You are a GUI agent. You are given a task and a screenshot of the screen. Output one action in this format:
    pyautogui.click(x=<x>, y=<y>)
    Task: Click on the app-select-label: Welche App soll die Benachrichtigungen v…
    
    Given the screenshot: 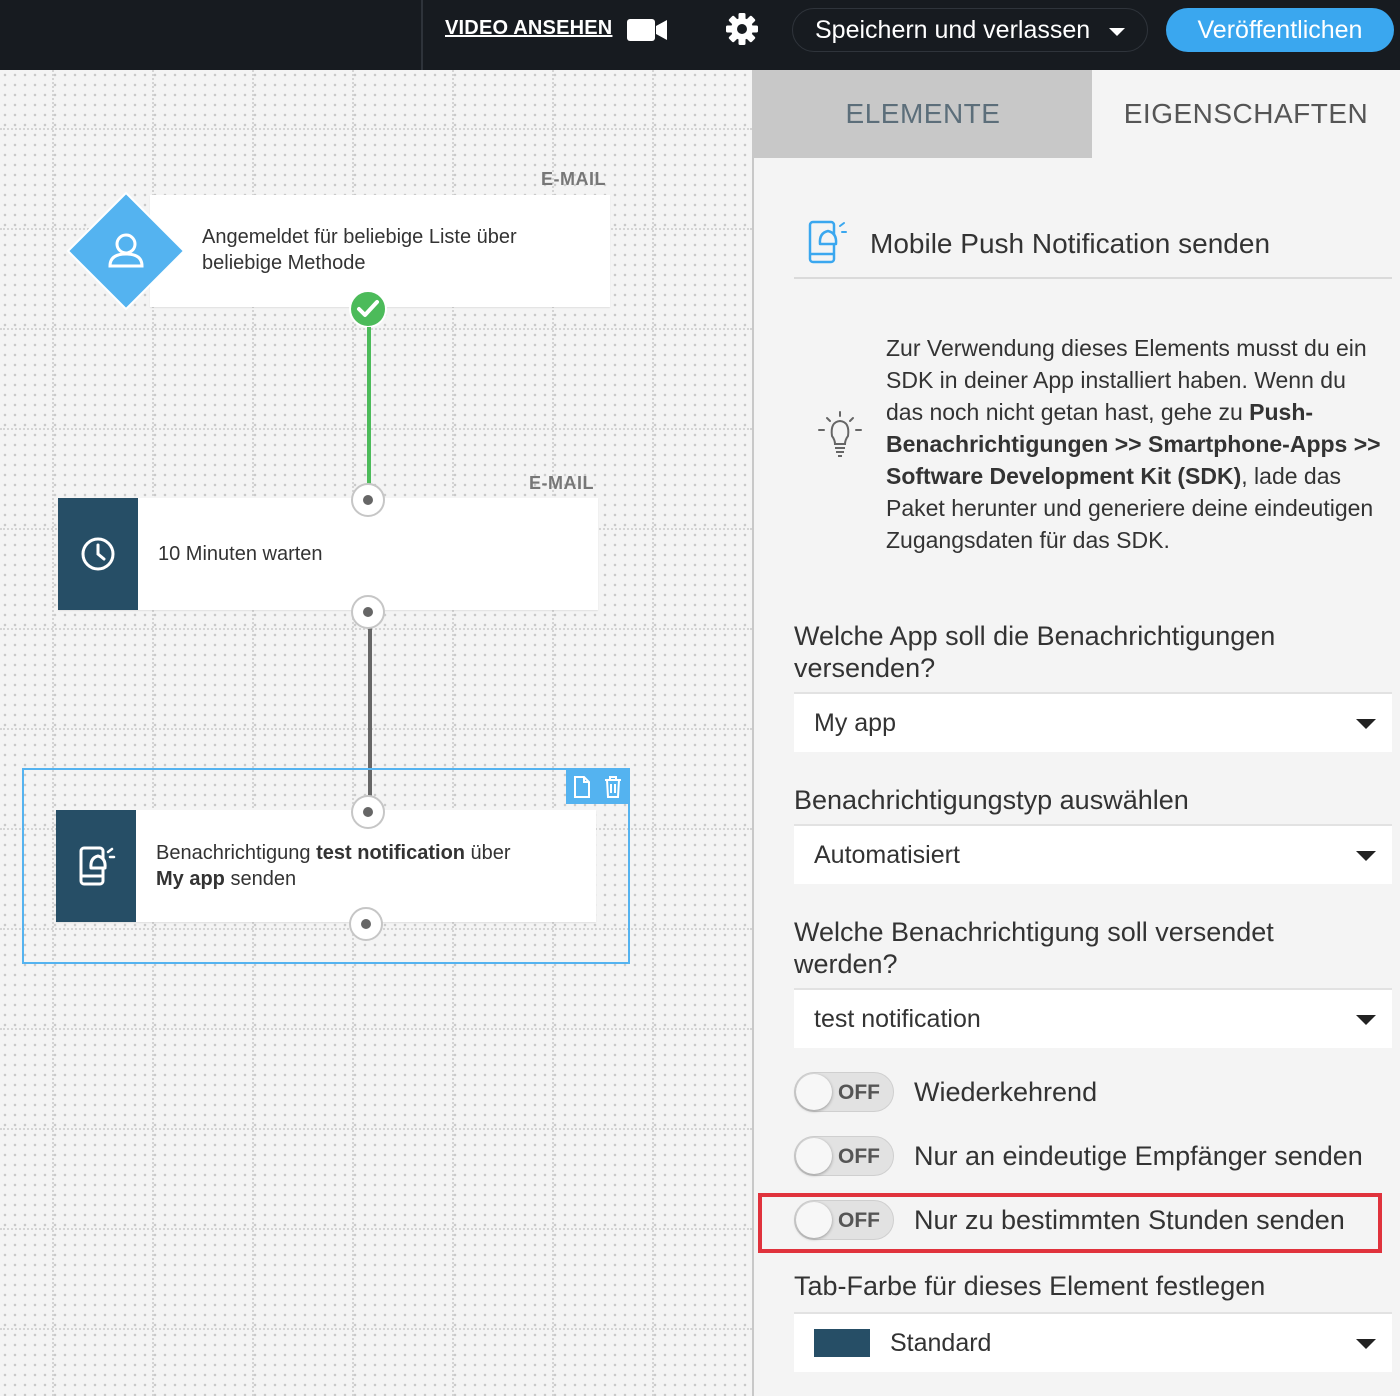 What is the action you would take?
    pyautogui.click(x=1035, y=652)
    